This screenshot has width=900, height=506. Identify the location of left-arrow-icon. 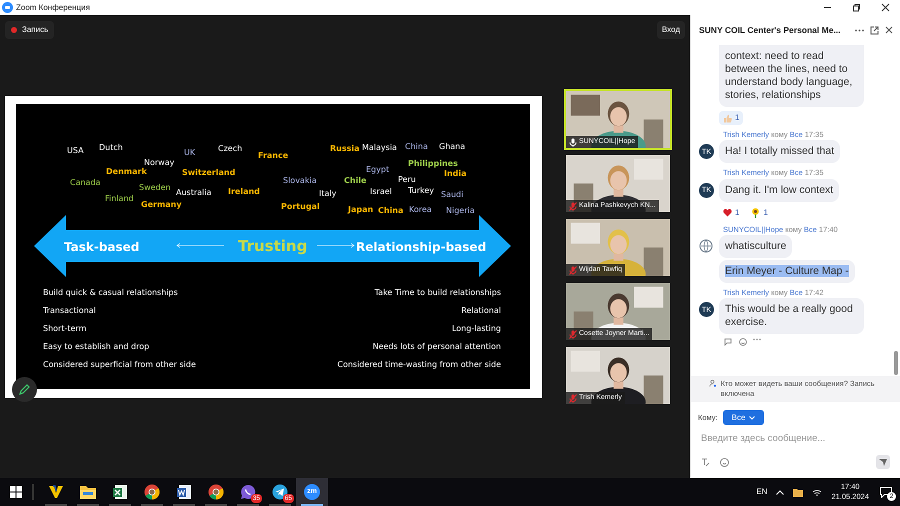
(200, 245).